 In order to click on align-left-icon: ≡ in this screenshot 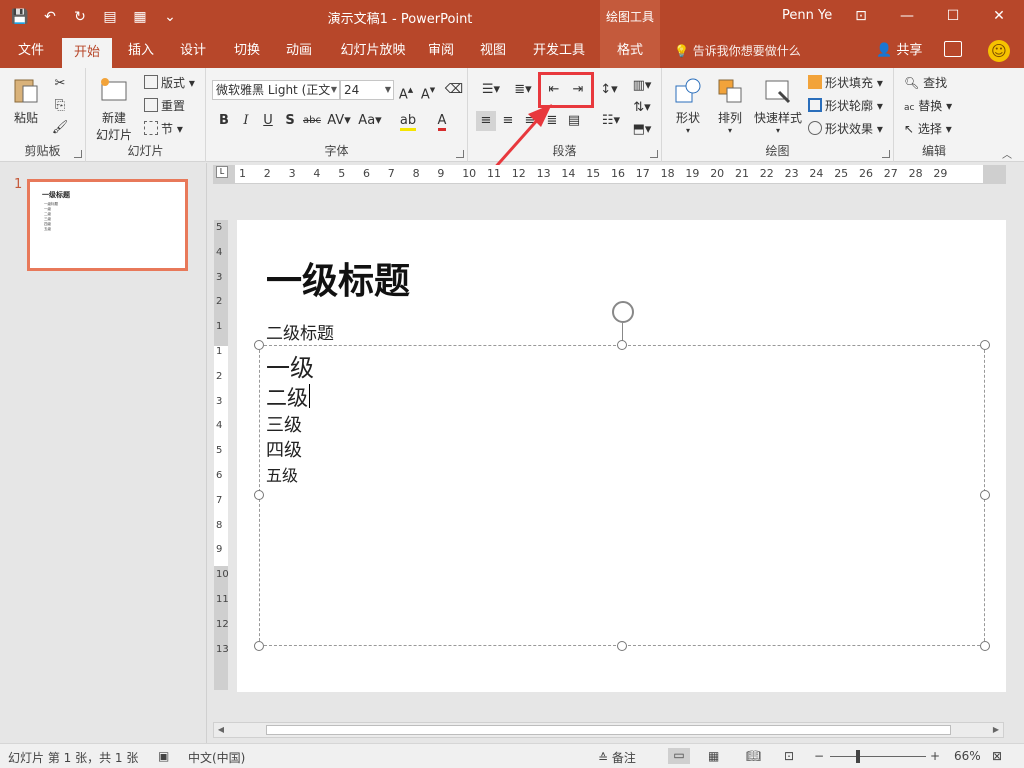, I will do `click(486, 121)`.